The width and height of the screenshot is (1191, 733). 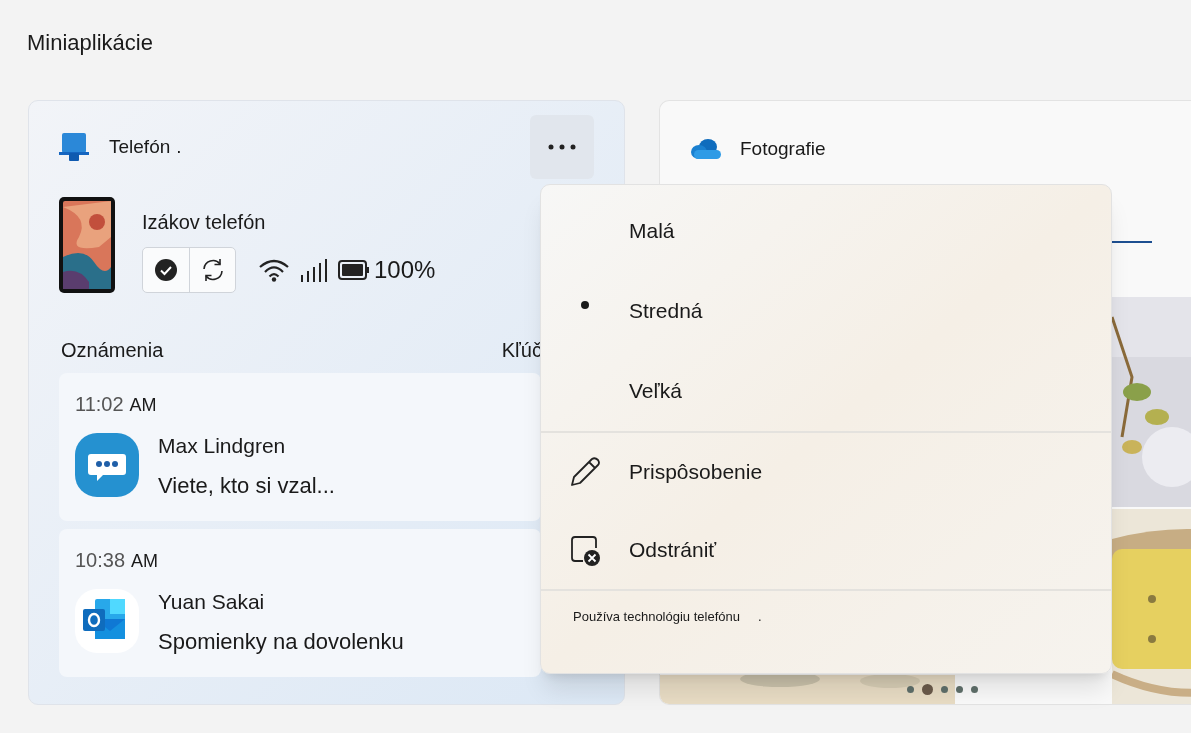 I want to click on menu-item: Veľká, so click(x=826, y=391).